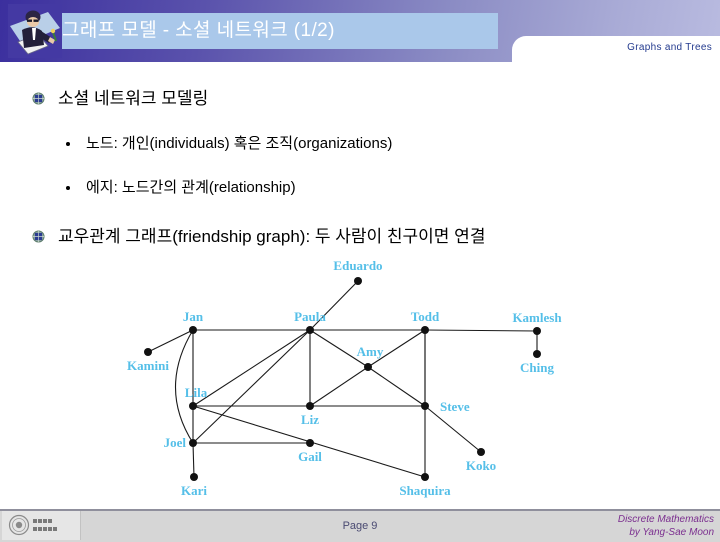 The image size is (720, 542). What do you see at coordinates (481, 465) in the screenshot?
I see `graph-node-label: Koko` at bounding box center [481, 465].